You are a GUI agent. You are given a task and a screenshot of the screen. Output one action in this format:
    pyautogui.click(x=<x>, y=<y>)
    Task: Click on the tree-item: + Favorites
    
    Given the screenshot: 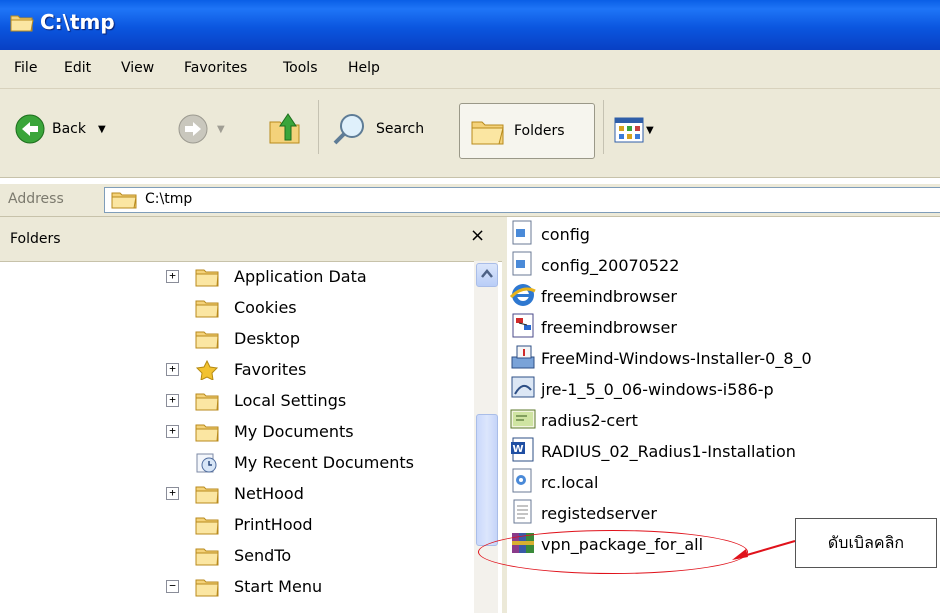 What is the action you would take?
    pyautogui.click(x=235, y=371)
    